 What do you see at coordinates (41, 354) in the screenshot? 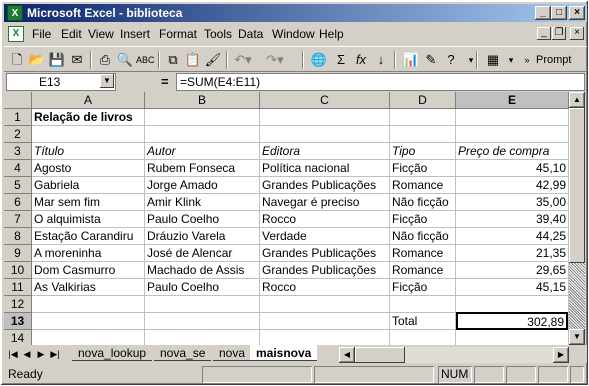
I see `next-sheet-icon: ▶` at bounding box center [41, 354].